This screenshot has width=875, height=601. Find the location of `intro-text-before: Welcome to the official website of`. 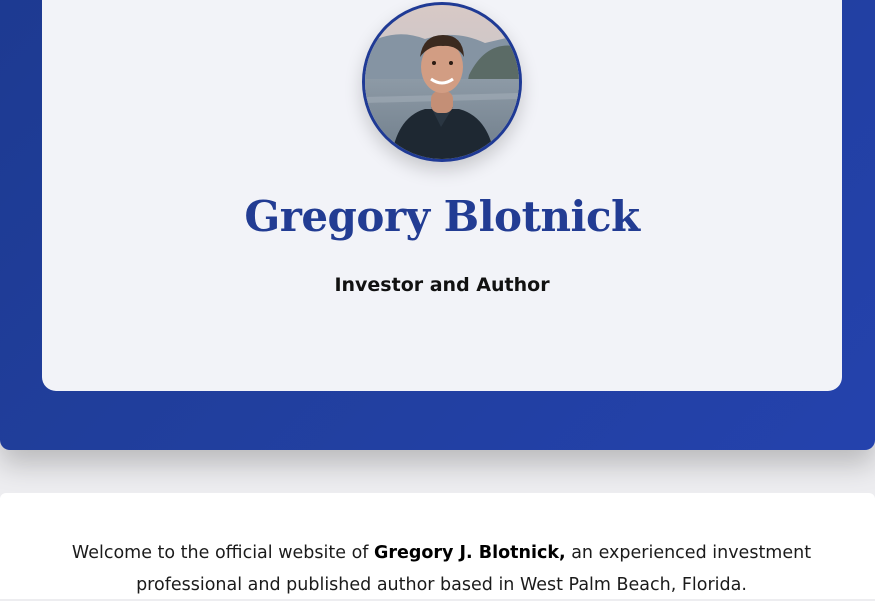

intro-text-before: Welcome to the official website of is located at coordinates (222, 553).